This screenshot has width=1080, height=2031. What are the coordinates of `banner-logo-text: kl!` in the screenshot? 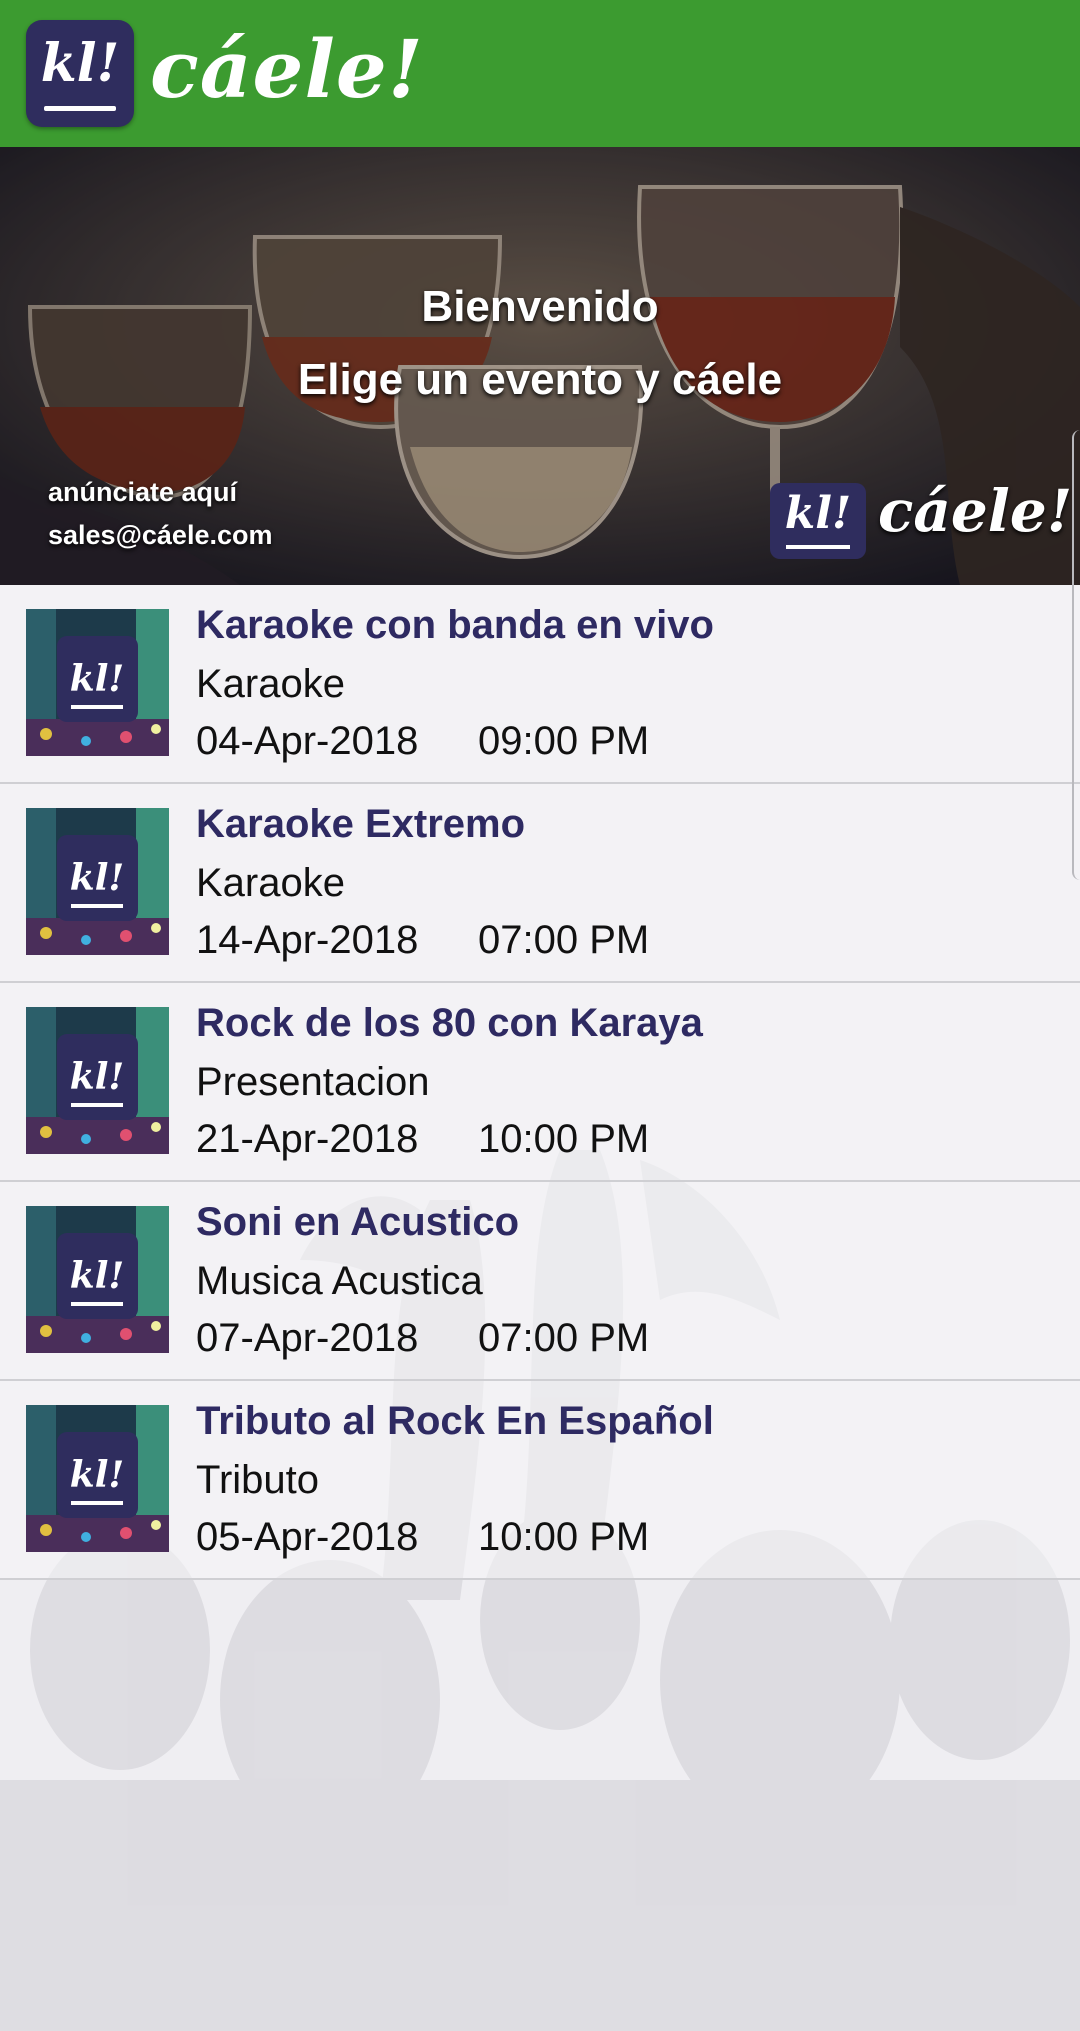 It's located at (818, 513).